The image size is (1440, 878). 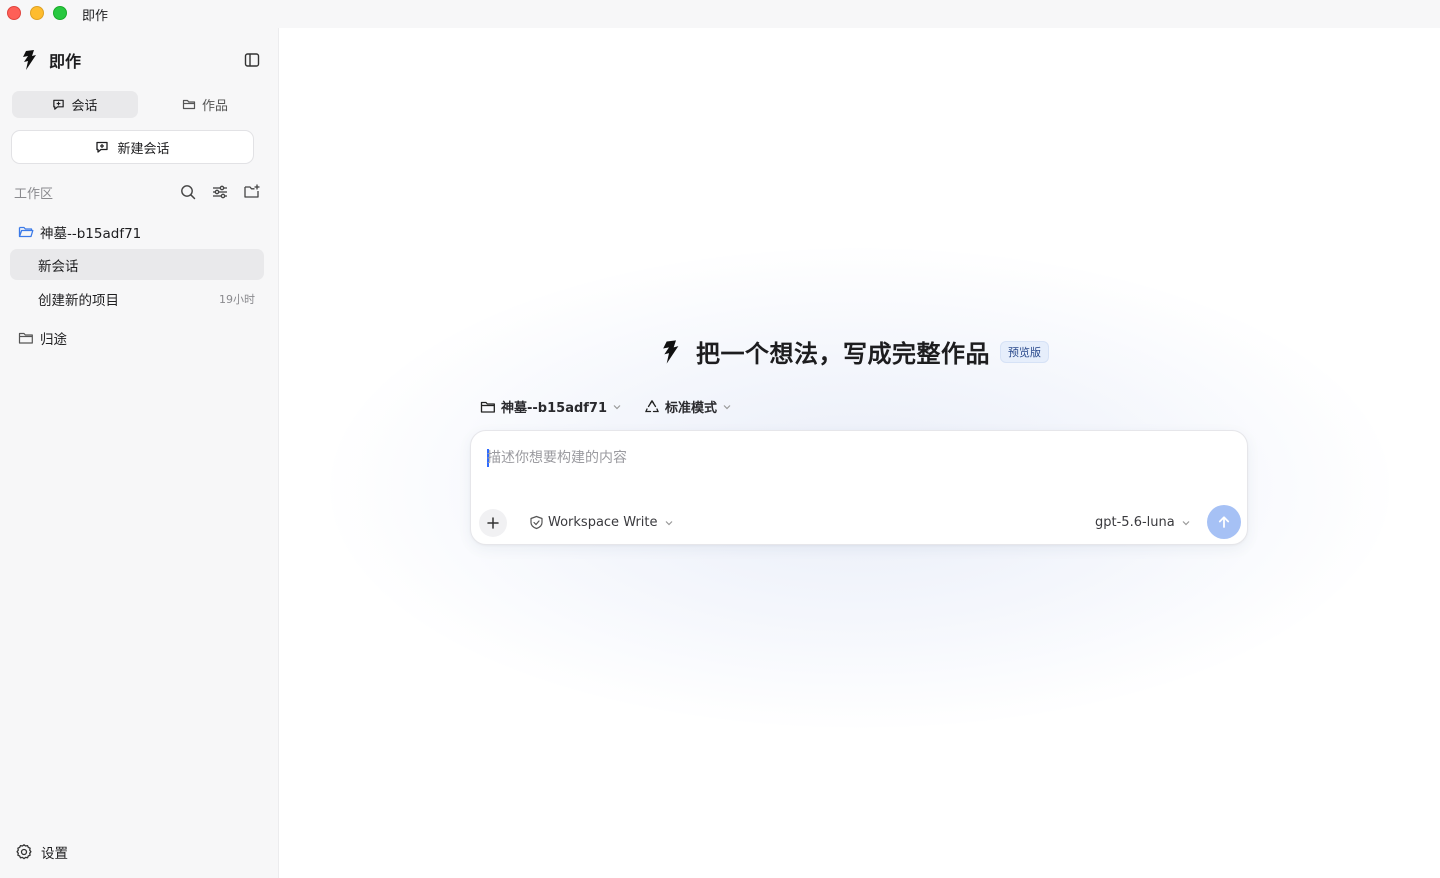 I want to click on prompt-composer: Workspace Write gpt-5.6-luna, so click(x=859, y=487).